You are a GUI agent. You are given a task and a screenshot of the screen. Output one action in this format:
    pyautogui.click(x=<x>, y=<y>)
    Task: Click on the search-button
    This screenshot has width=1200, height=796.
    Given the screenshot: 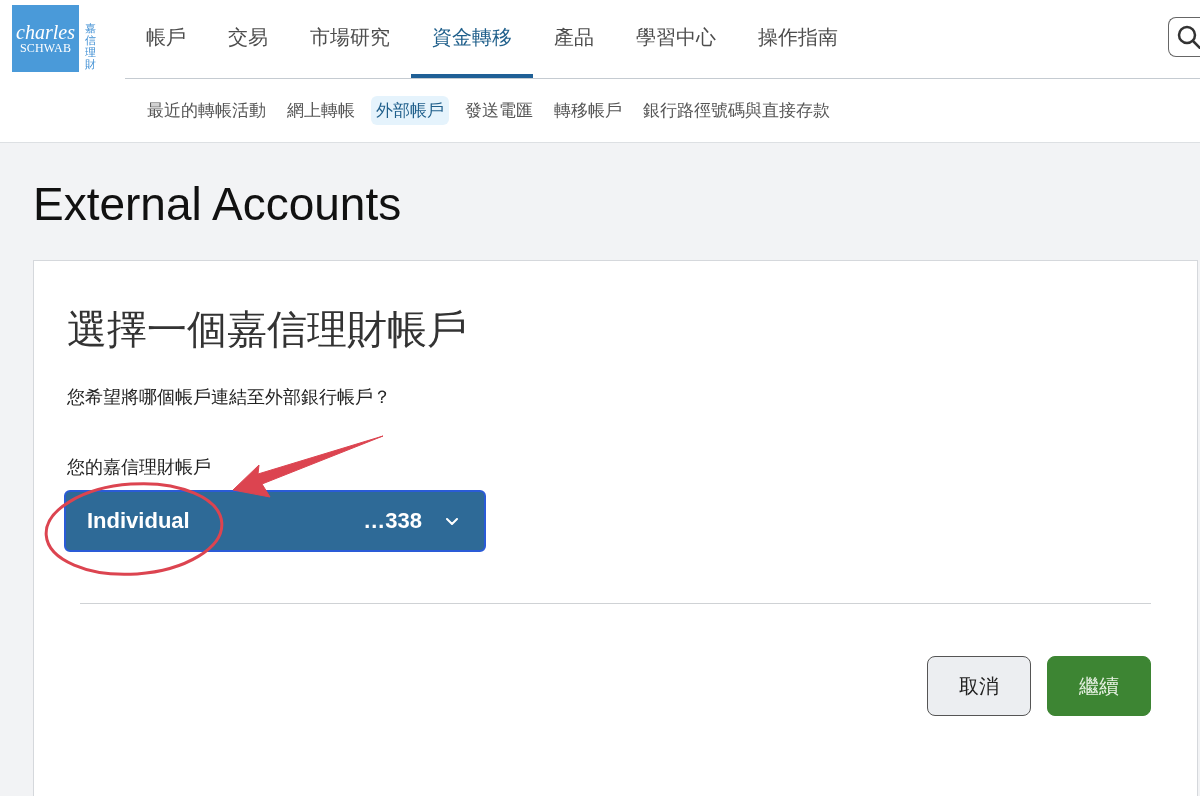 What is the action you would take?
    pyautogui.click(x=1184, y=37)
    